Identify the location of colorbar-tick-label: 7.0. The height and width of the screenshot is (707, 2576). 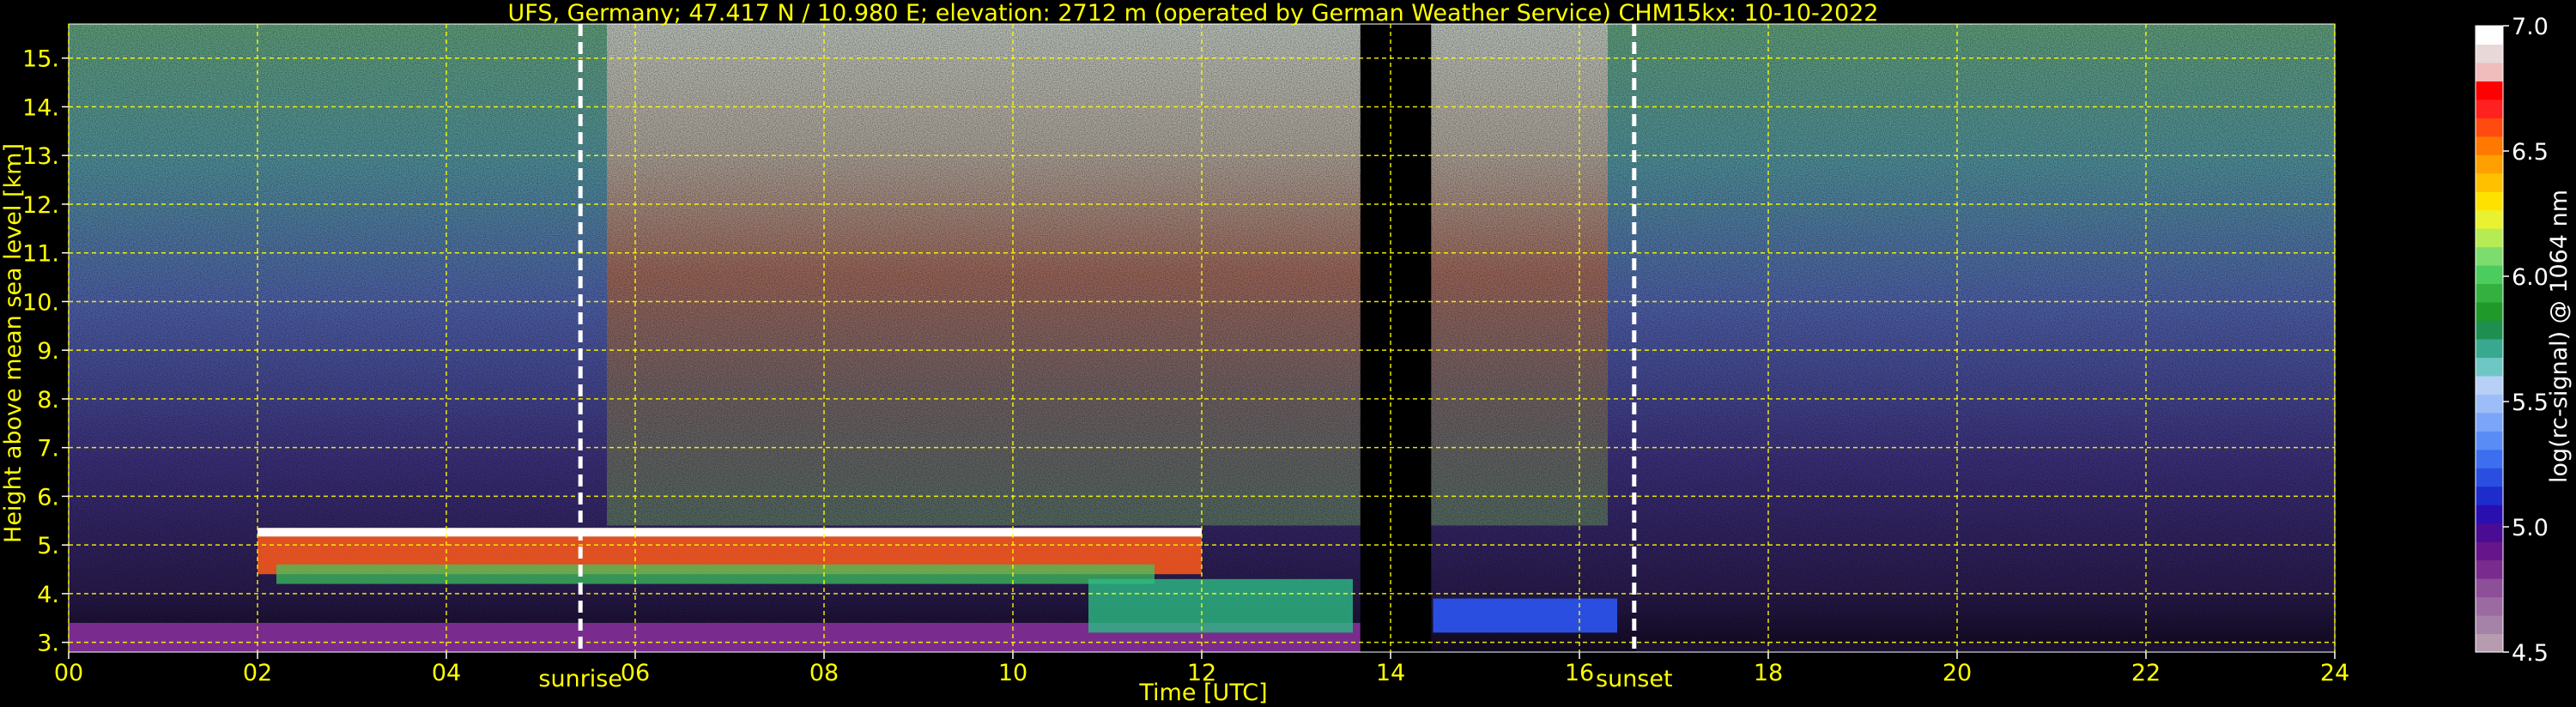
(2530, 27).